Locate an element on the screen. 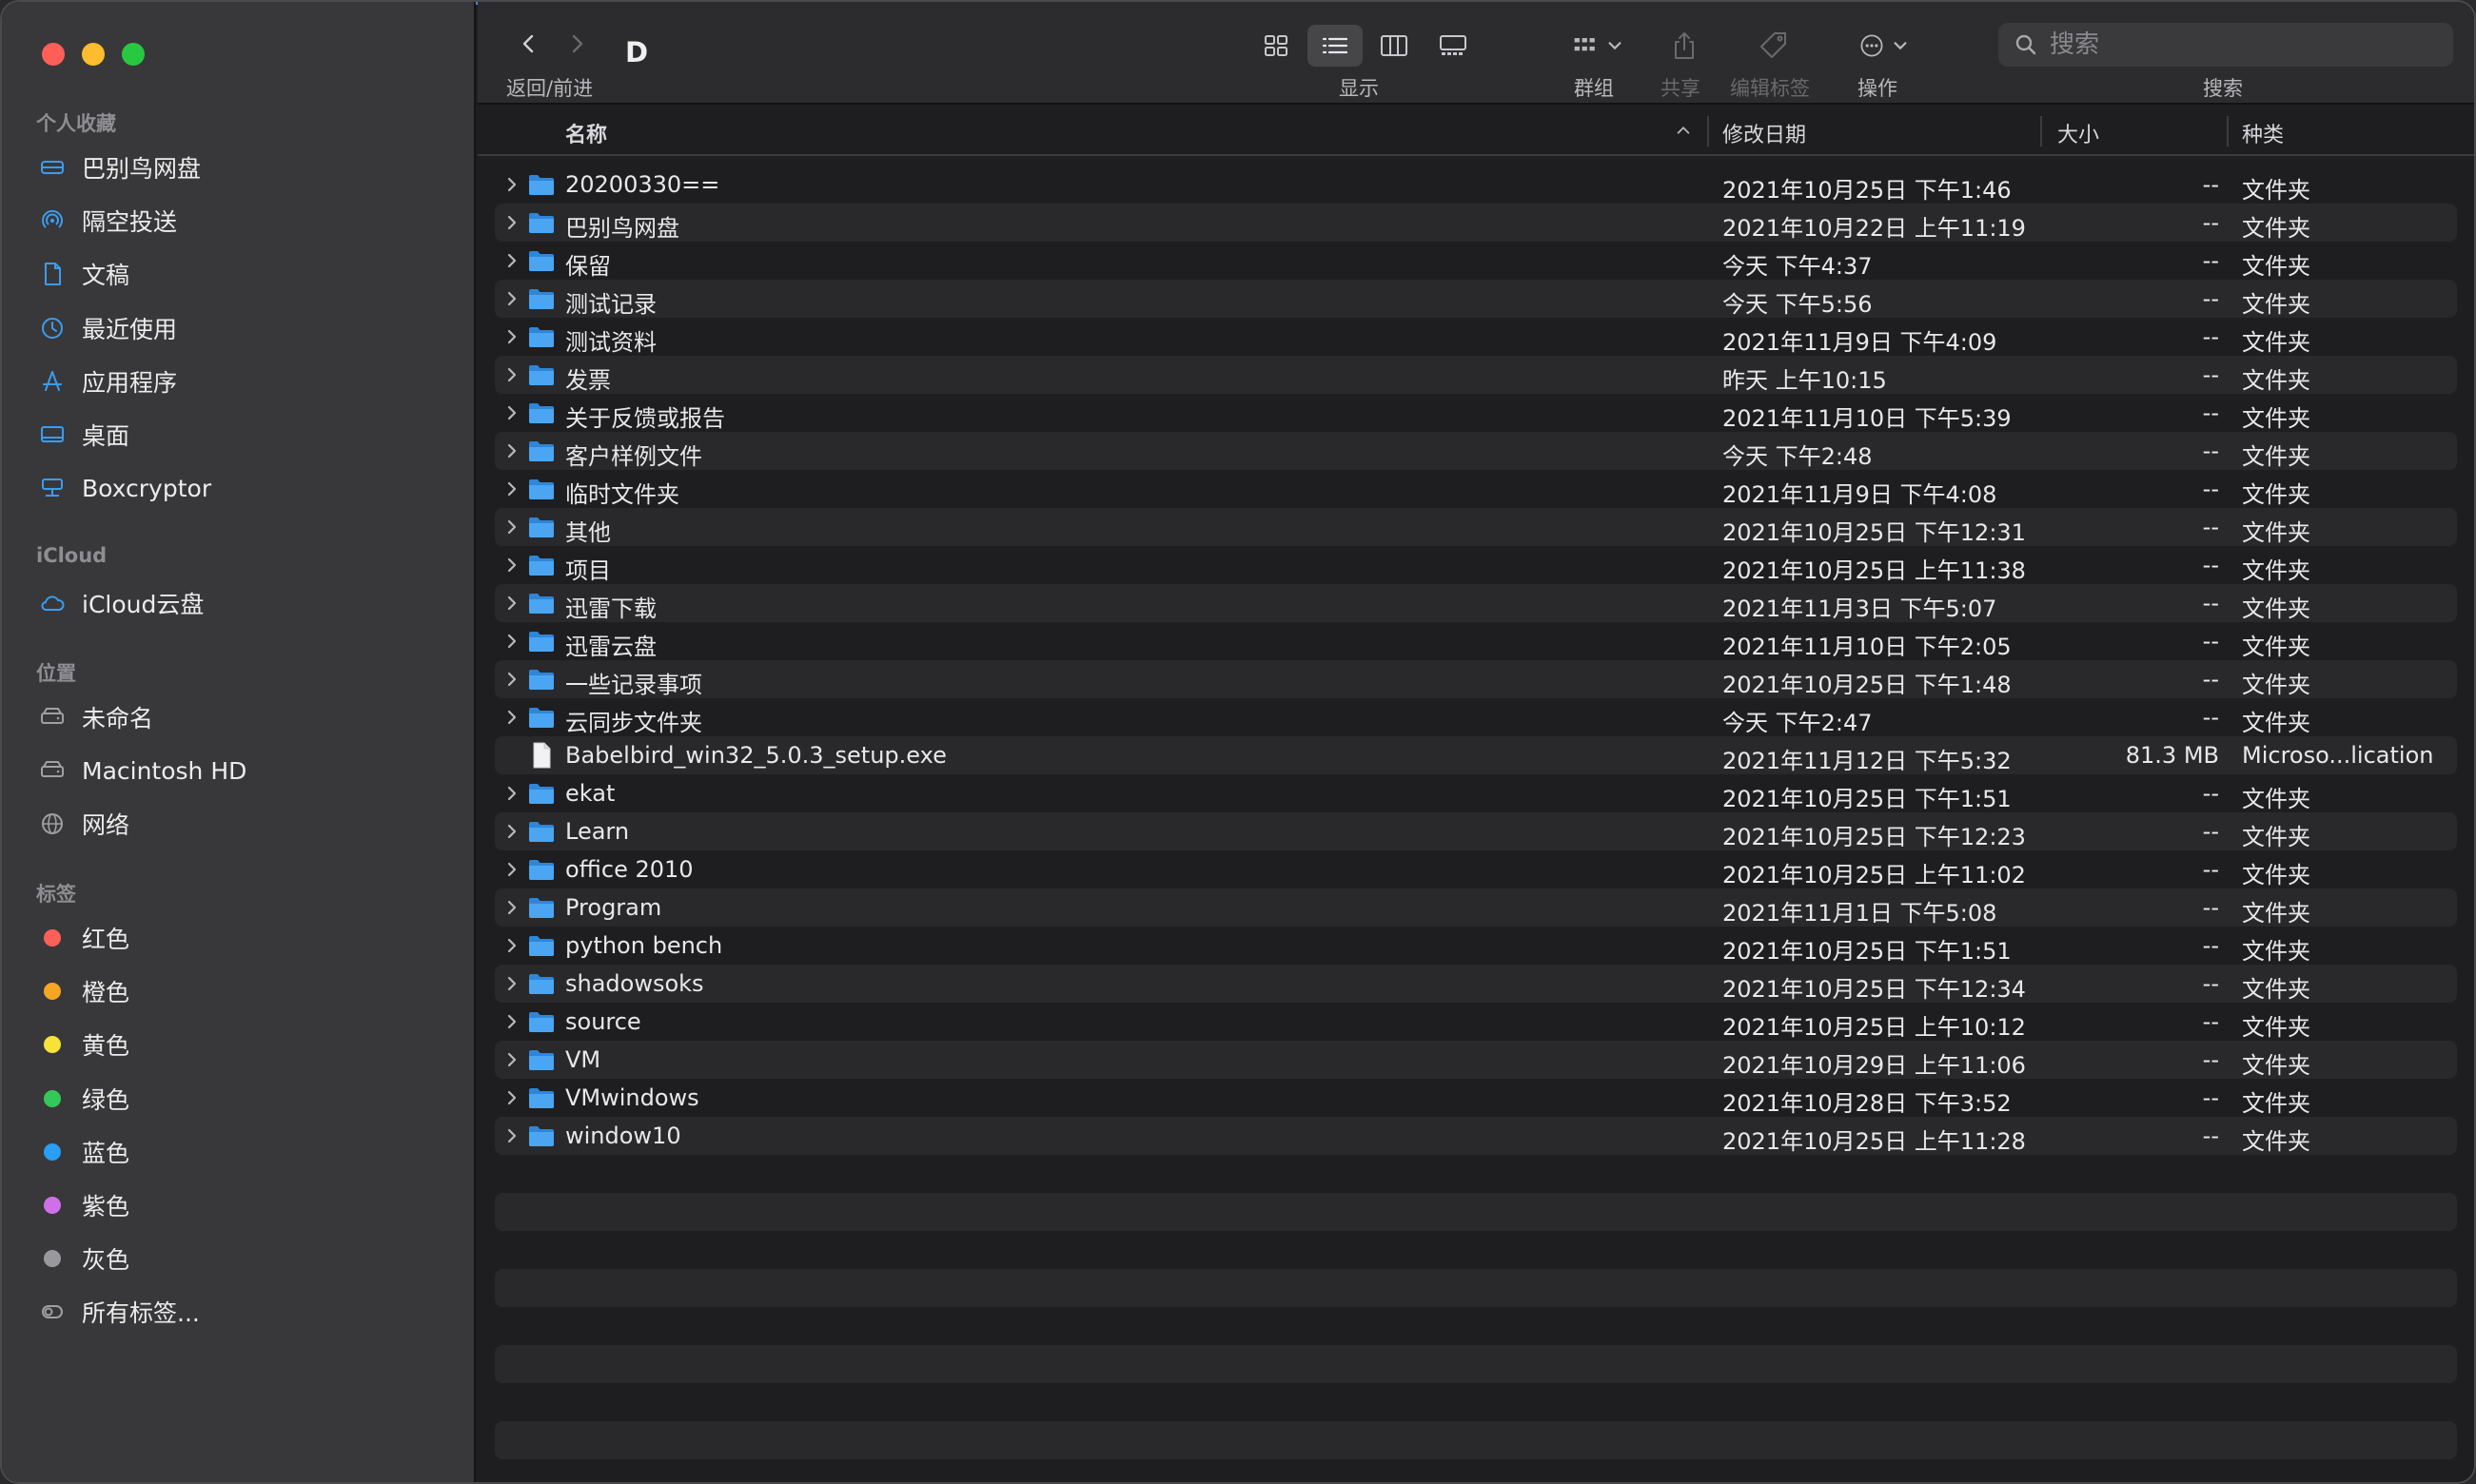 The height and width of the screenshot is (1484, 2476). file-row: 发票 昨天 上午10:15 -- 文件夹 is located at coordinates (1476, 375).